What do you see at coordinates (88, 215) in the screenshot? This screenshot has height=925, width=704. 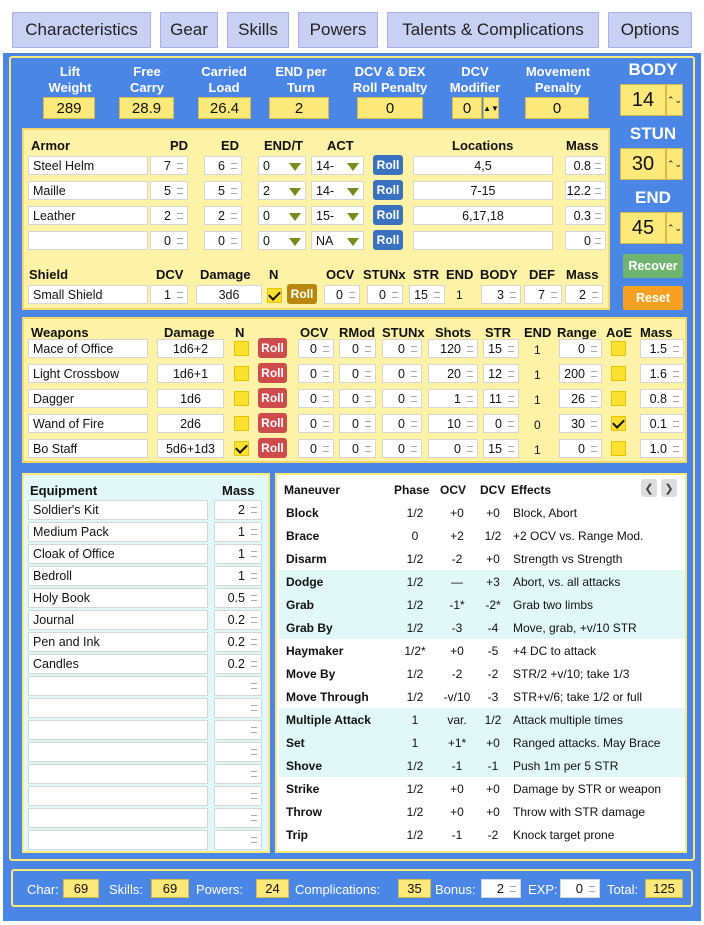 I see `armor-name-input: Leather` at bounding box center [88, 215].